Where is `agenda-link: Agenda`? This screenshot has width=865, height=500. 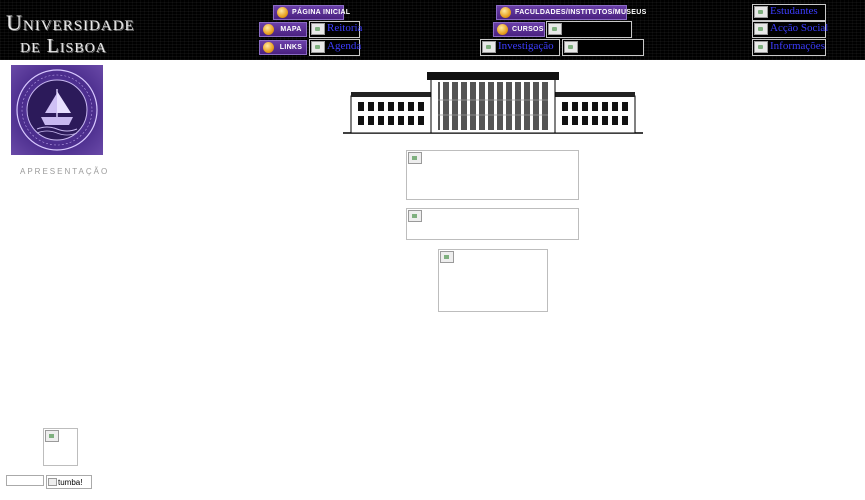 agenda-link: Agenda is located at coordinates (335, 47).